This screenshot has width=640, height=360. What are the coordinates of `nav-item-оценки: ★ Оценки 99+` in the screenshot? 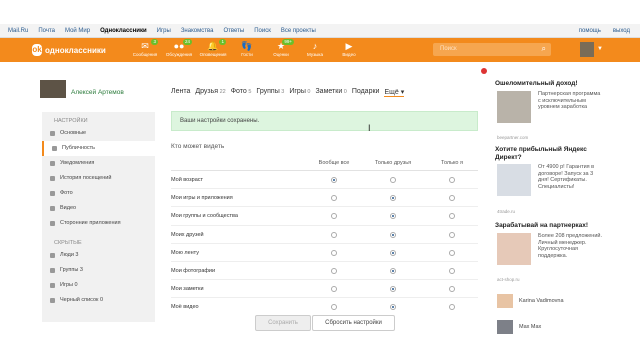 It's located at (281, 50).